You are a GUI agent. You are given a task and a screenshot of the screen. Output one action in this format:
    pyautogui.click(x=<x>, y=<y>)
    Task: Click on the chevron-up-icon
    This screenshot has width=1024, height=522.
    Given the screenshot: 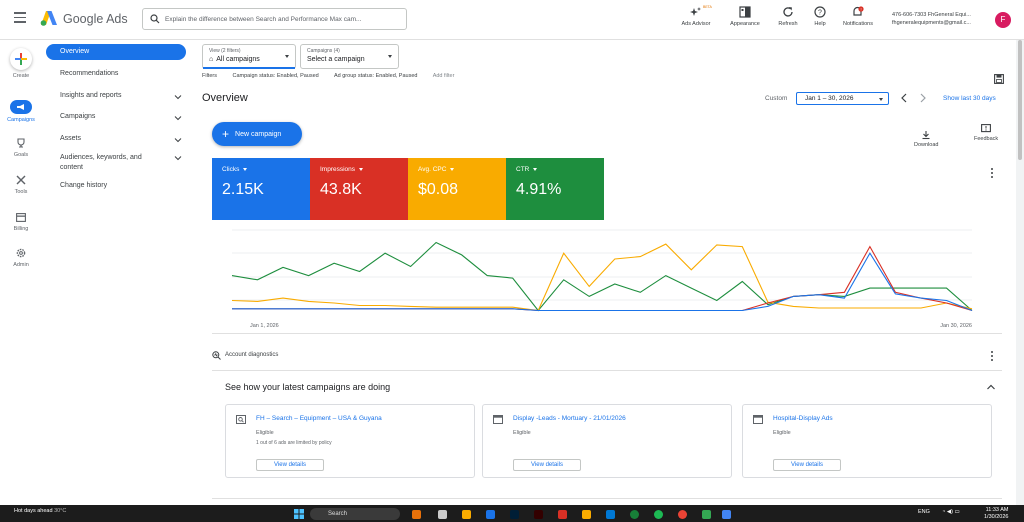 What is the action you would take?
    pyautogui.click(x=991, y=387)
    